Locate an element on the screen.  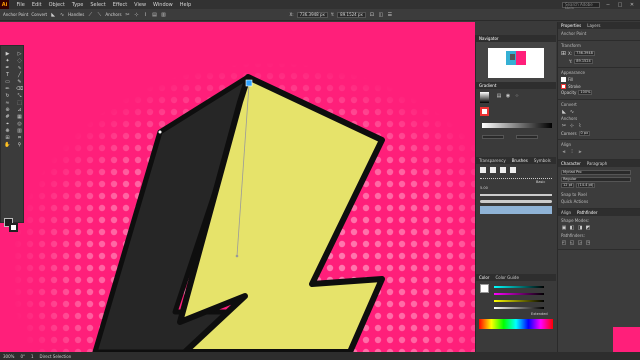
convert-smooth-button-icon: ∿ is located at coordinates (572, 112).